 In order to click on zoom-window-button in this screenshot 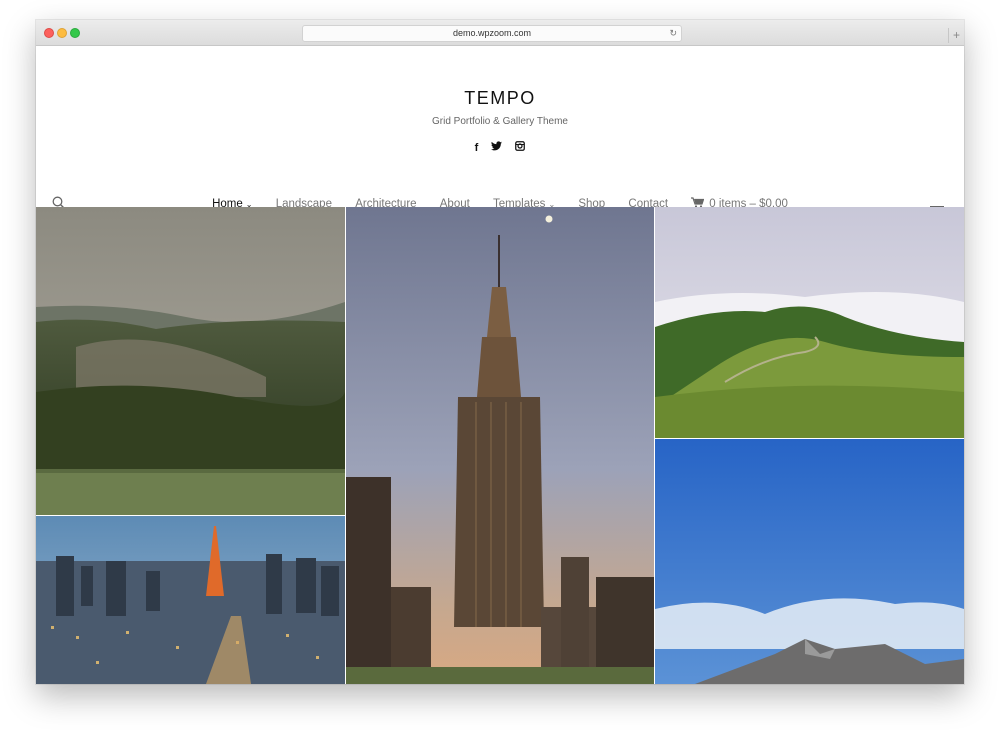, I will do `click(75, 33)`.